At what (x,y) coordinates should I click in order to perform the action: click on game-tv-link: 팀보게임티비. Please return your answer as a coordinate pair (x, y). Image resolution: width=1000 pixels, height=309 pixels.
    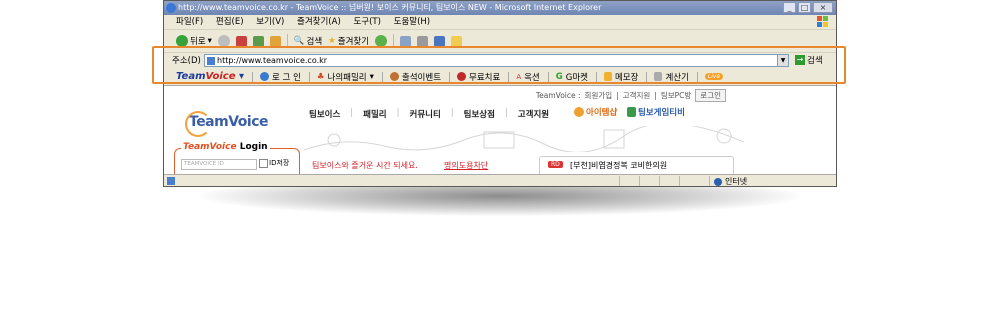
    Looking at the image, I should click on (656, 112).